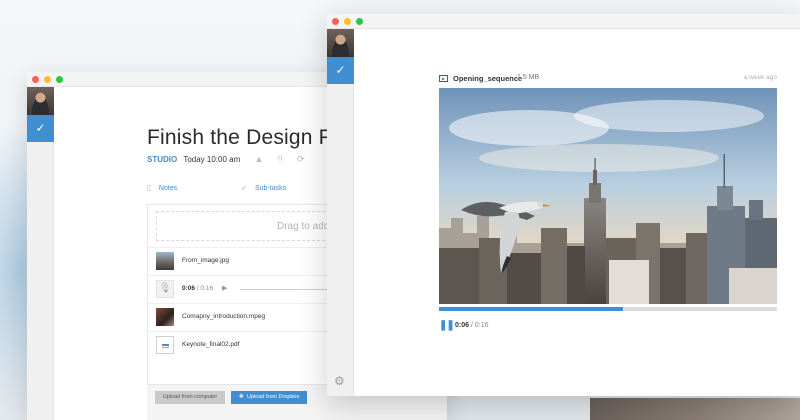  Describe the element at coordinates (760, 77) in the screenshot. I see `upload-timestamp: a week ago` at that location.